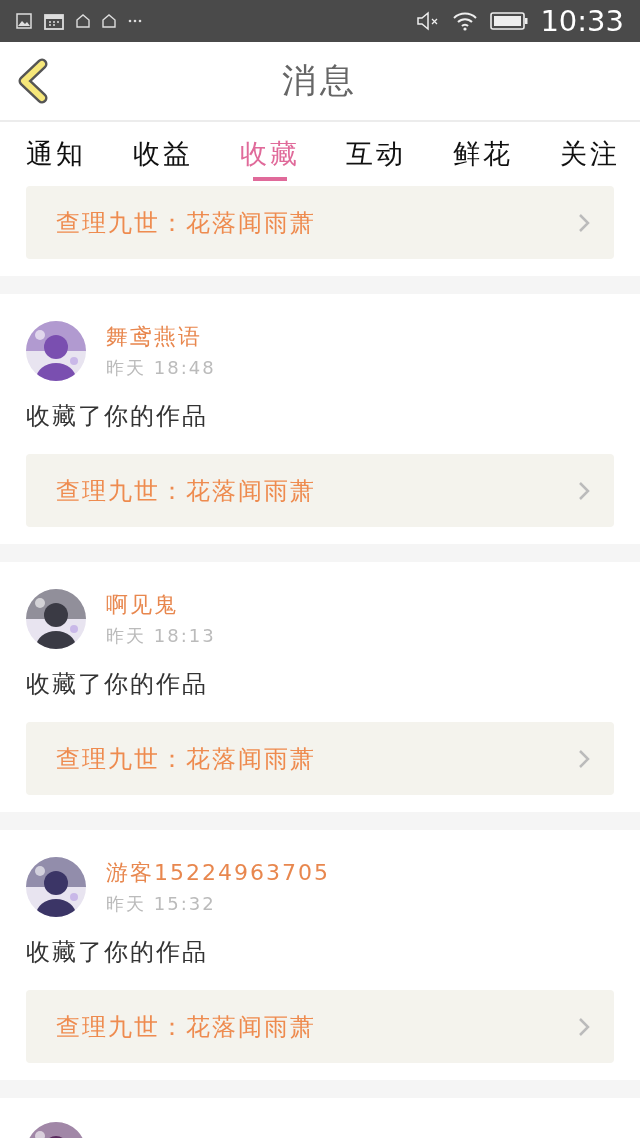 Image resolution: width=640 pixels, height=1138 pixels. What do you see at coordinates (54, 21) in the screenshot?
I see `calendar-icon` at bounding box center [54, 21].